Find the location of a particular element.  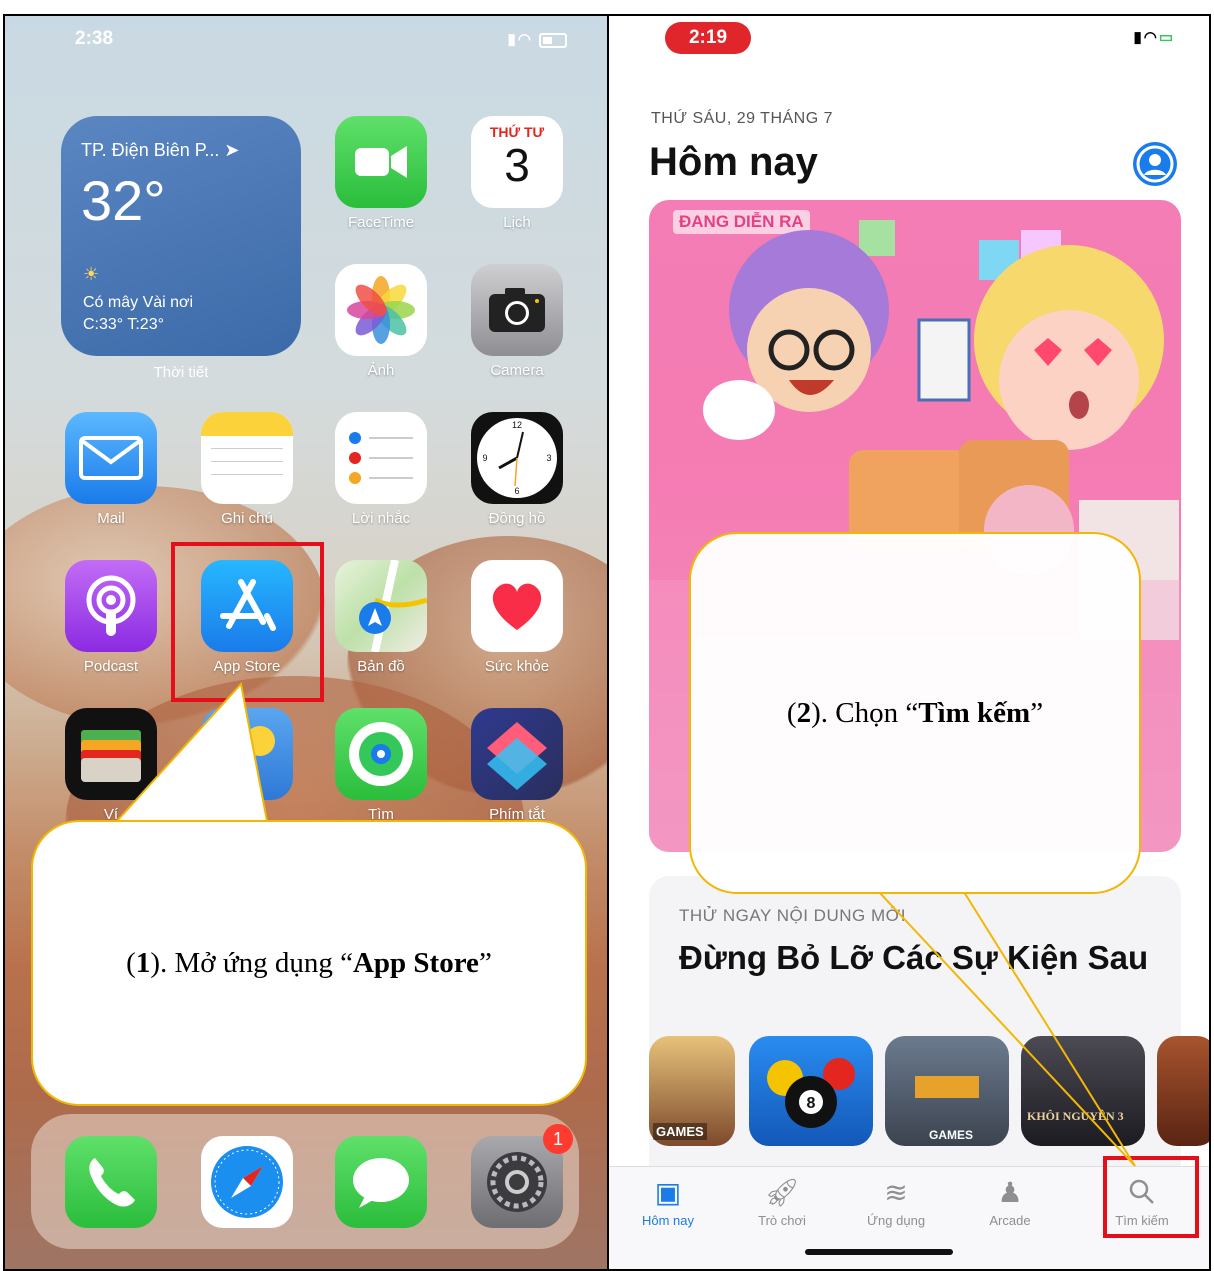

callout-2-text: (2). Chọn “Tìm kếm” is located at coordinates (915, 712).